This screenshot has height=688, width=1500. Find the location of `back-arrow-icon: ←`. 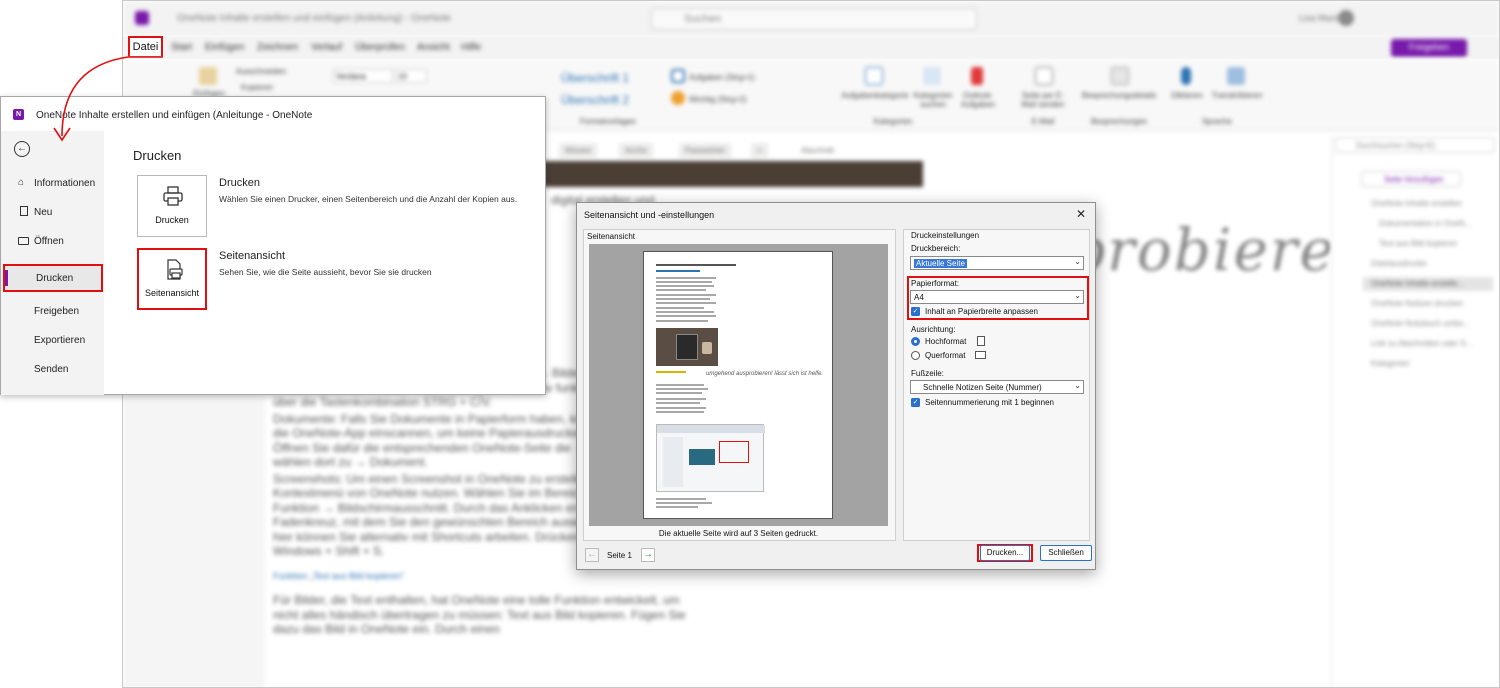

back-arrow-icon: ← is located at coordinates (22, 149).